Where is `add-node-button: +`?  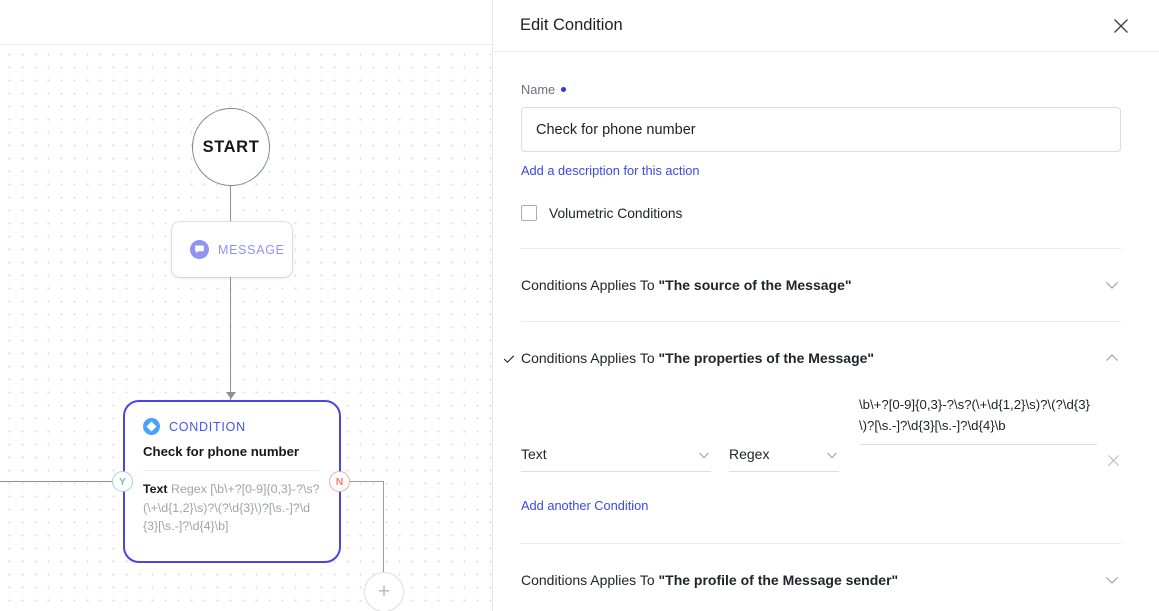 add-node-button: + is located at coordinates (384, 591).